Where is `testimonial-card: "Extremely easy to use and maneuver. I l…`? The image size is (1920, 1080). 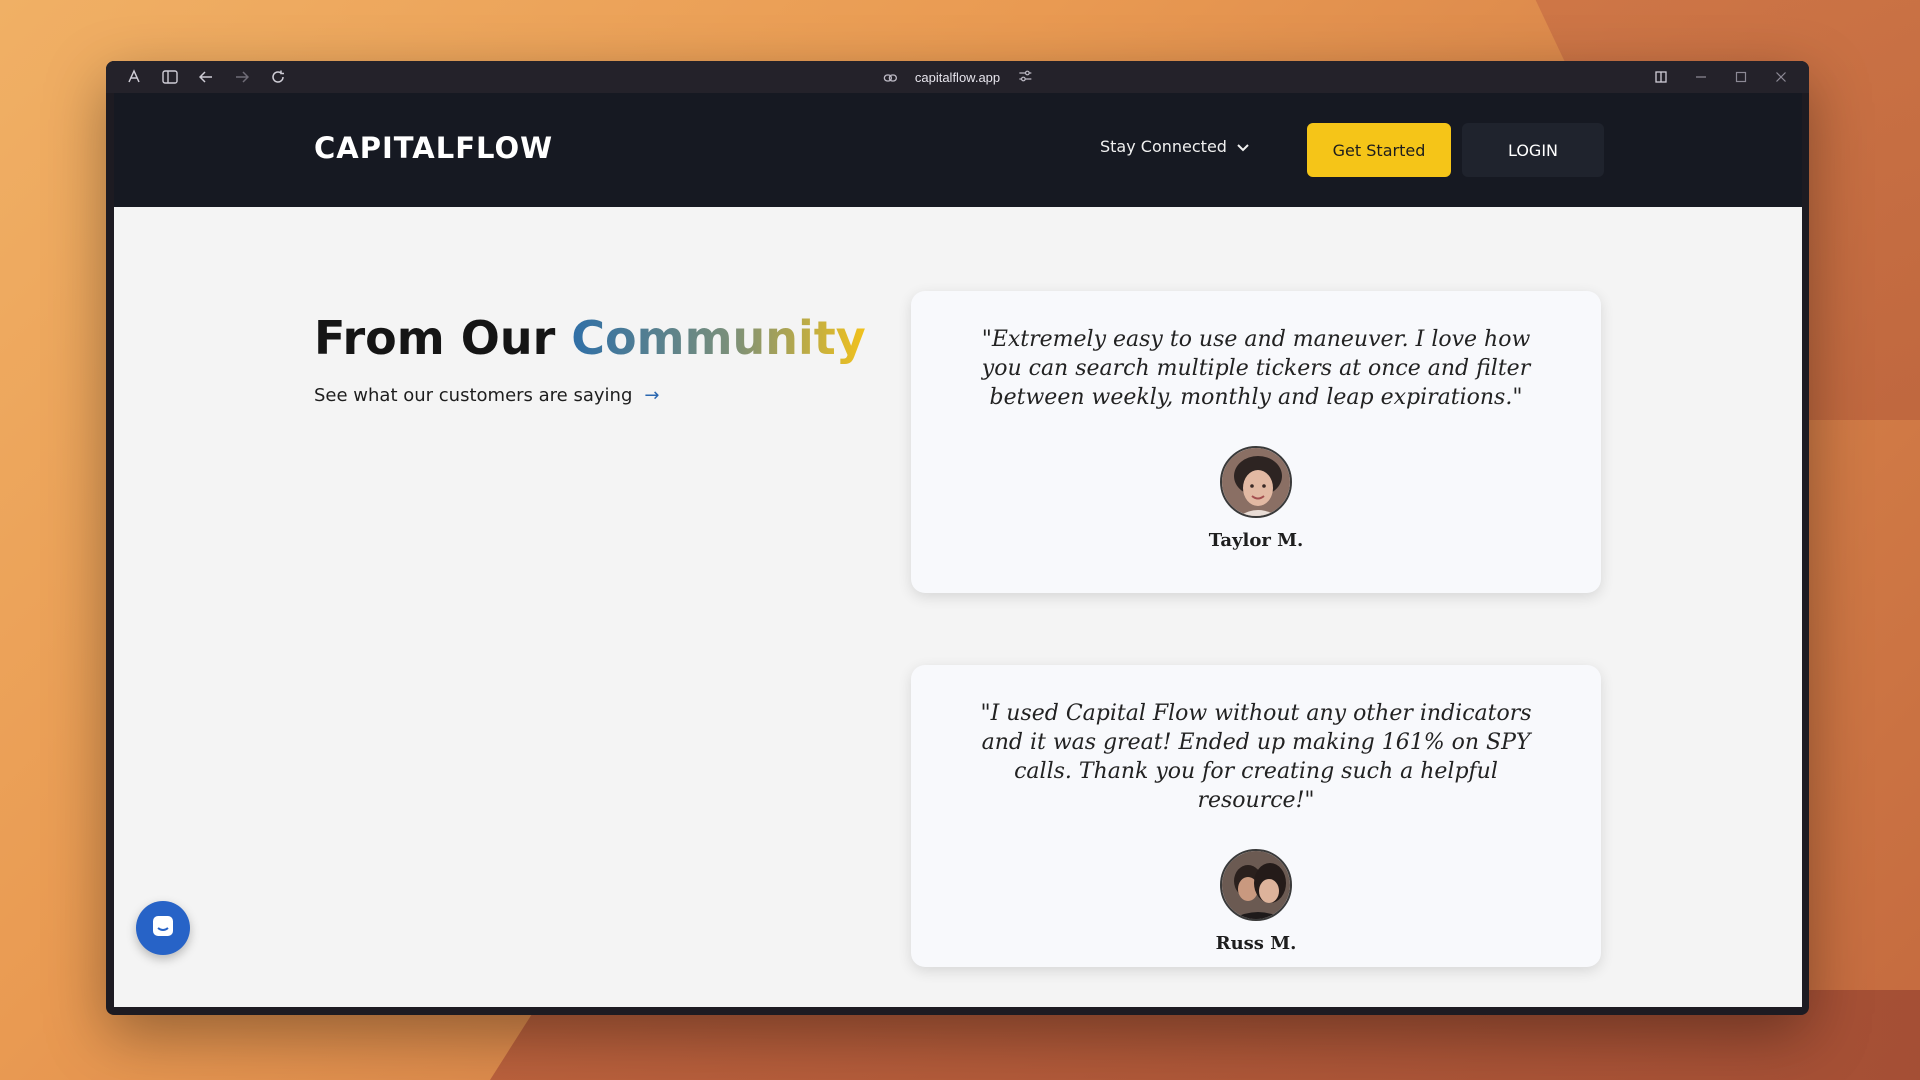
testimonial-card: "Extremely easy to use and maneuver. I l… is located at coordinates (1256, 442).